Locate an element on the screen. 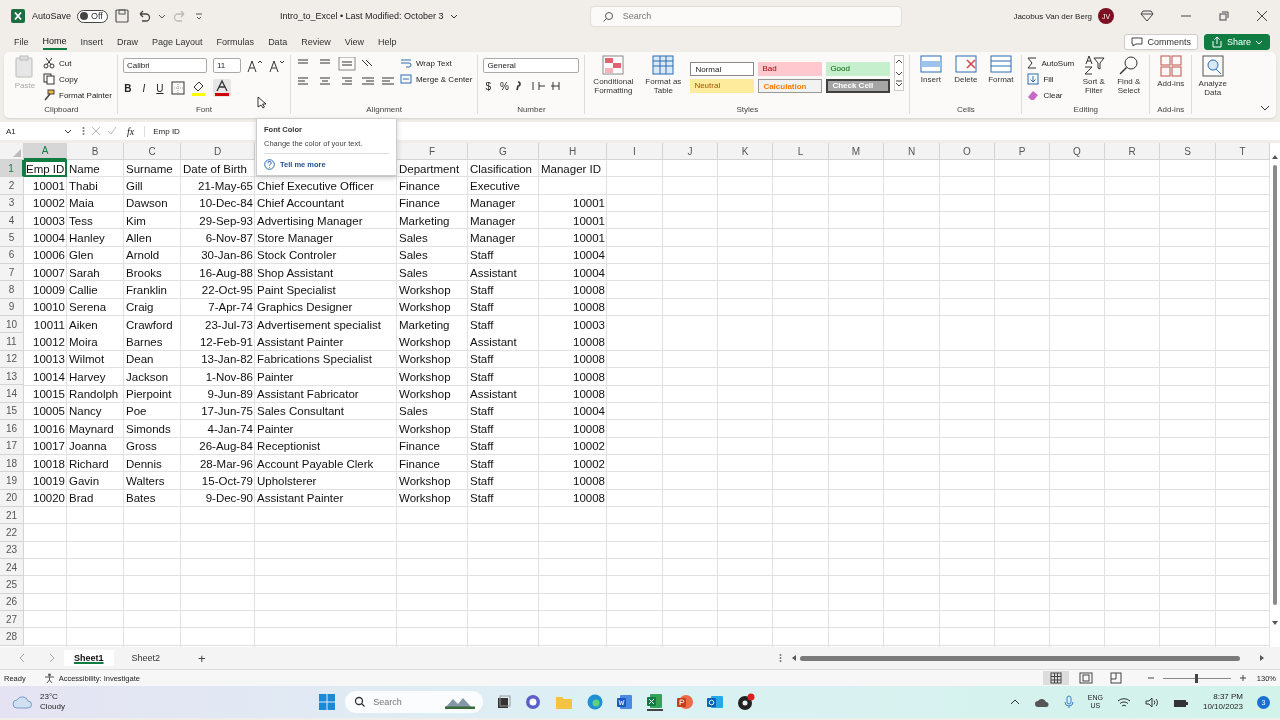  column-header: N is located at coordinates (912, 151).